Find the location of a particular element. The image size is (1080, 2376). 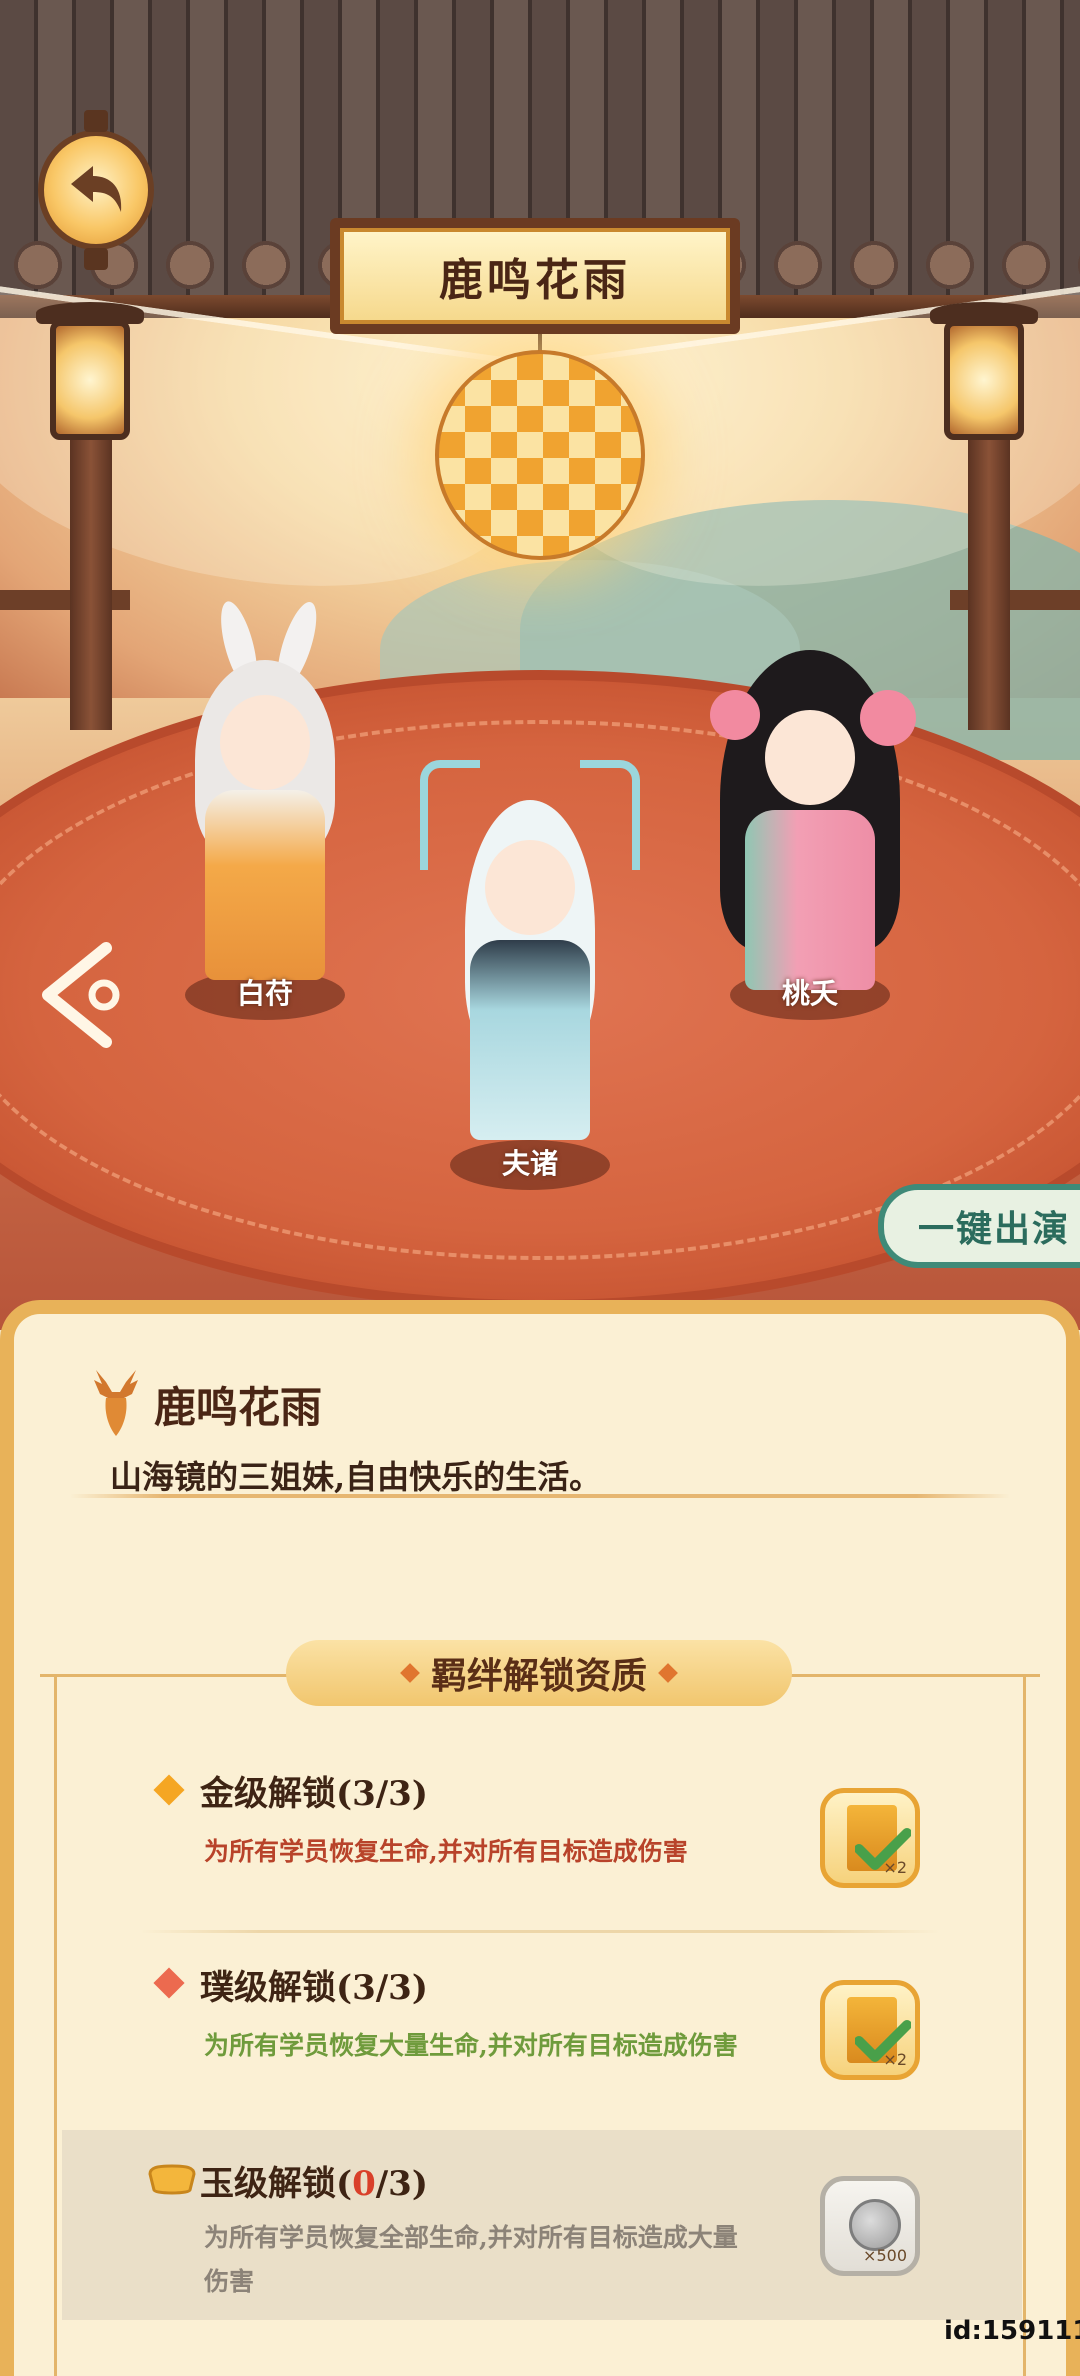

reward-item-jade: ×500 is located at coordinates (870, 2226).